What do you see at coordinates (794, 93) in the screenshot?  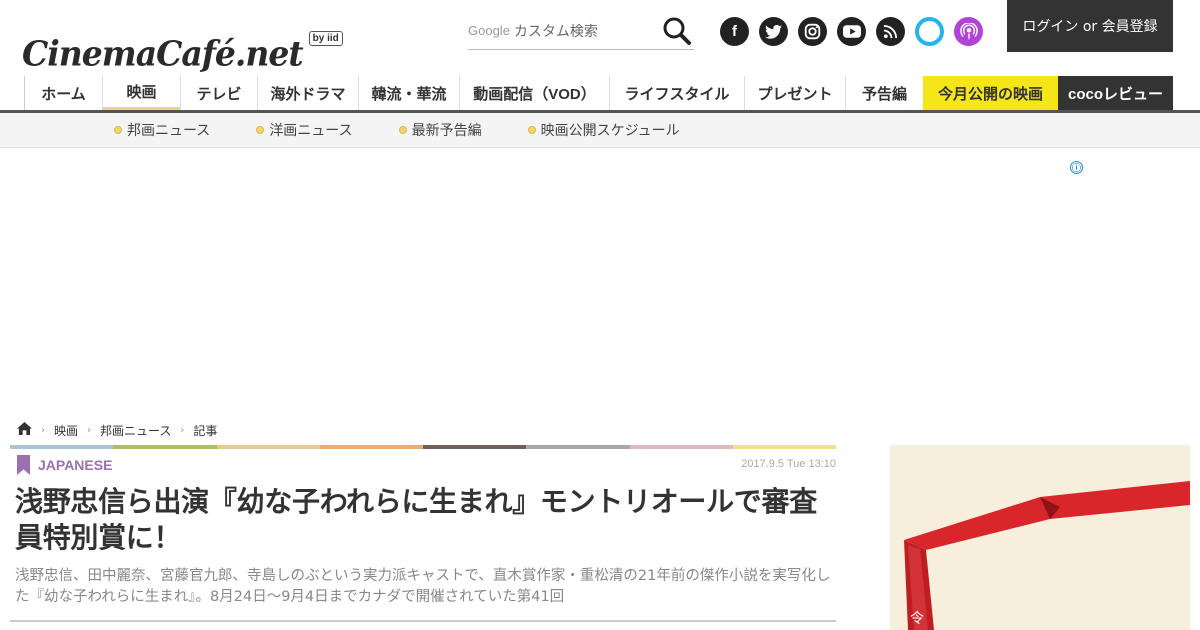 I see `nav-item-present: プレゼント` at bounding box center [794, 93].